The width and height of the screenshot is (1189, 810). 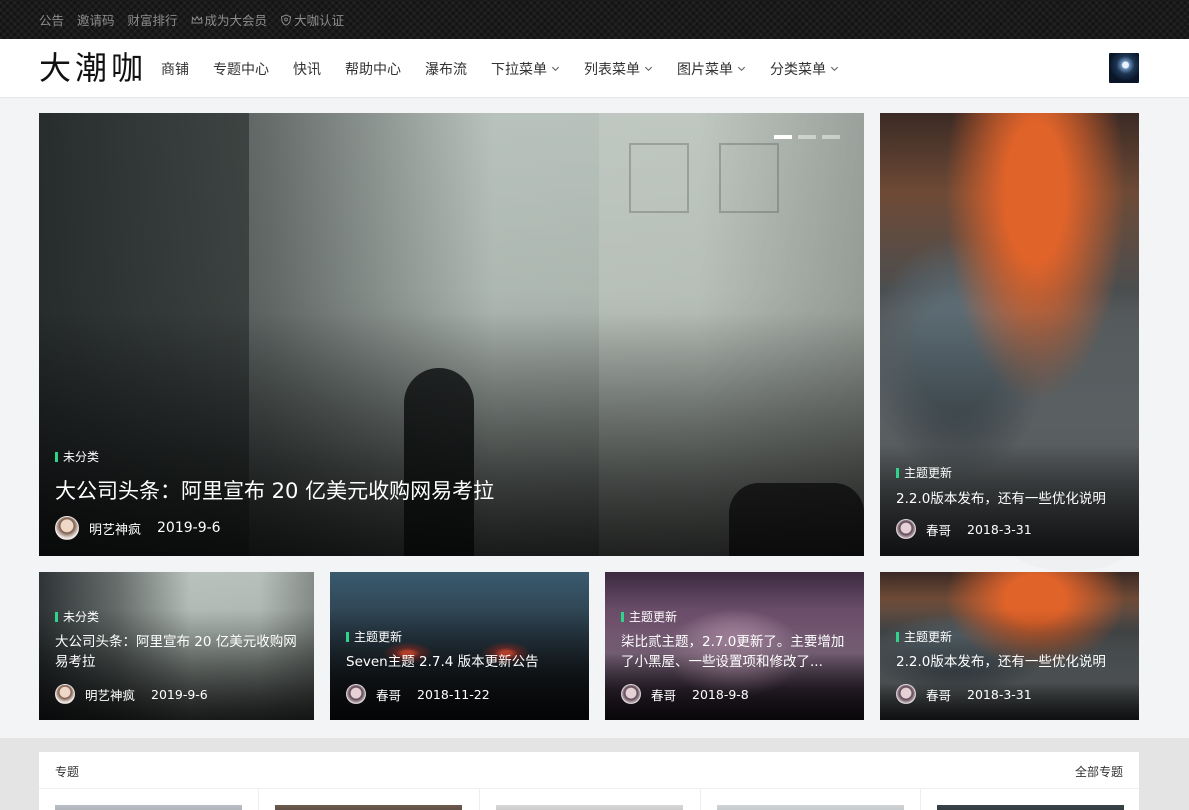 I want to click on topics-heading: 专题, so click(x=67, y=772).